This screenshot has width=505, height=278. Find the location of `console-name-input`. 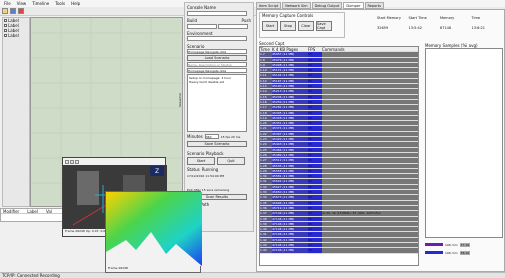

console-name-input is located at coordinates (217, 13).